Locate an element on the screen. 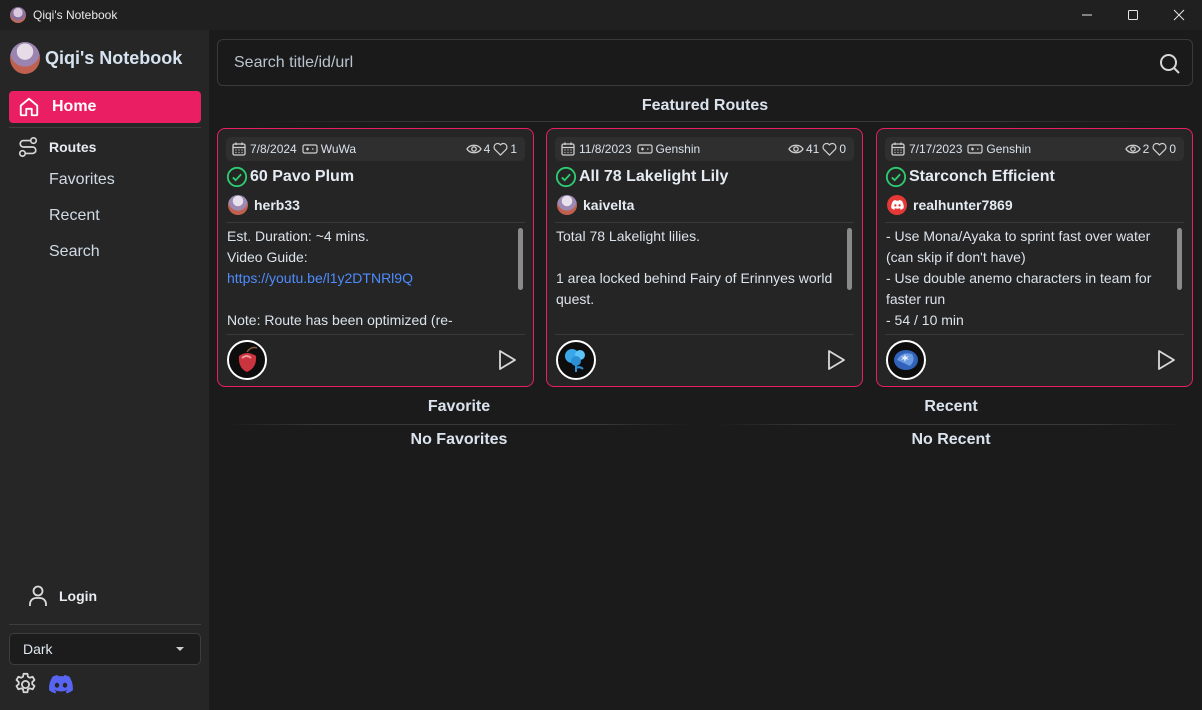  maximize-icon is located at coordinates (1133, 15).